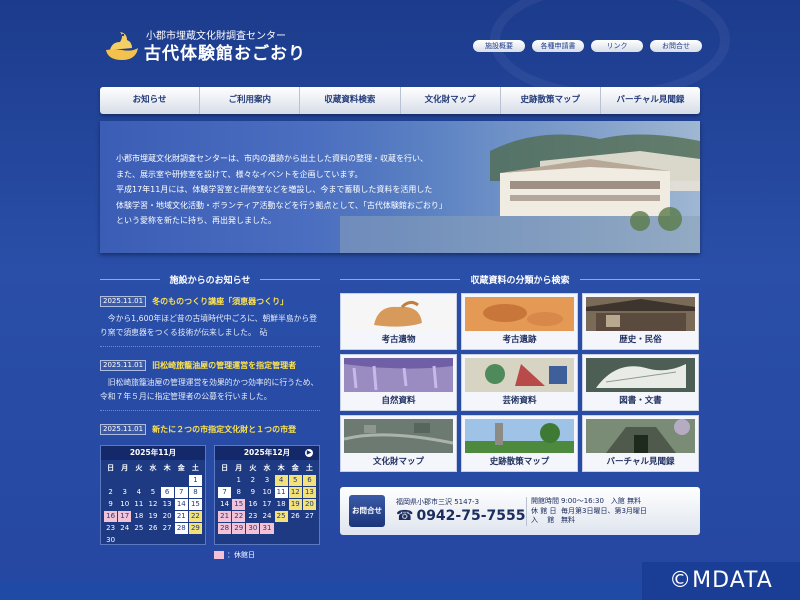 The height and width of the screenshot is (600, 800). What do you see at coordinates (640, 443) in the screenshot?
I see `category-virtual-tour: バーチャル見聞録` at bounding box center [640, 443].